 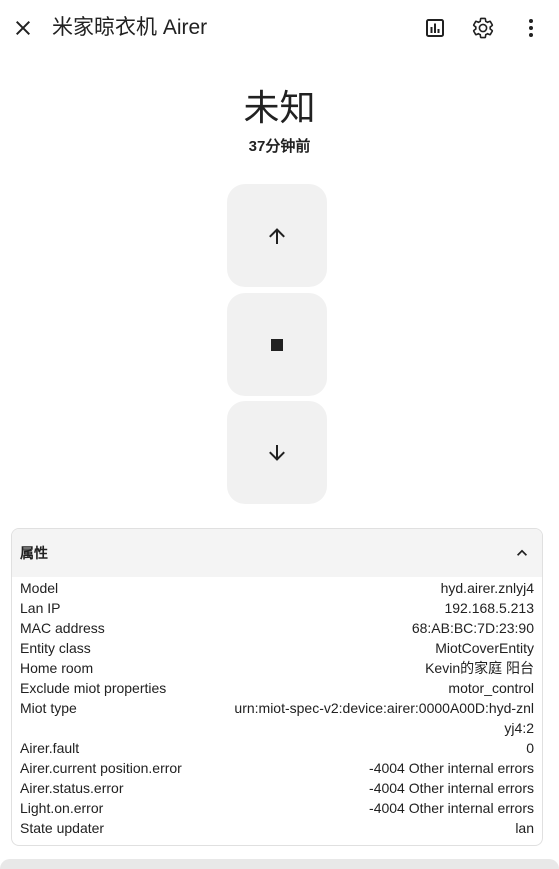 I want to click on attribute-value: lan, so click(x=524, y=828).